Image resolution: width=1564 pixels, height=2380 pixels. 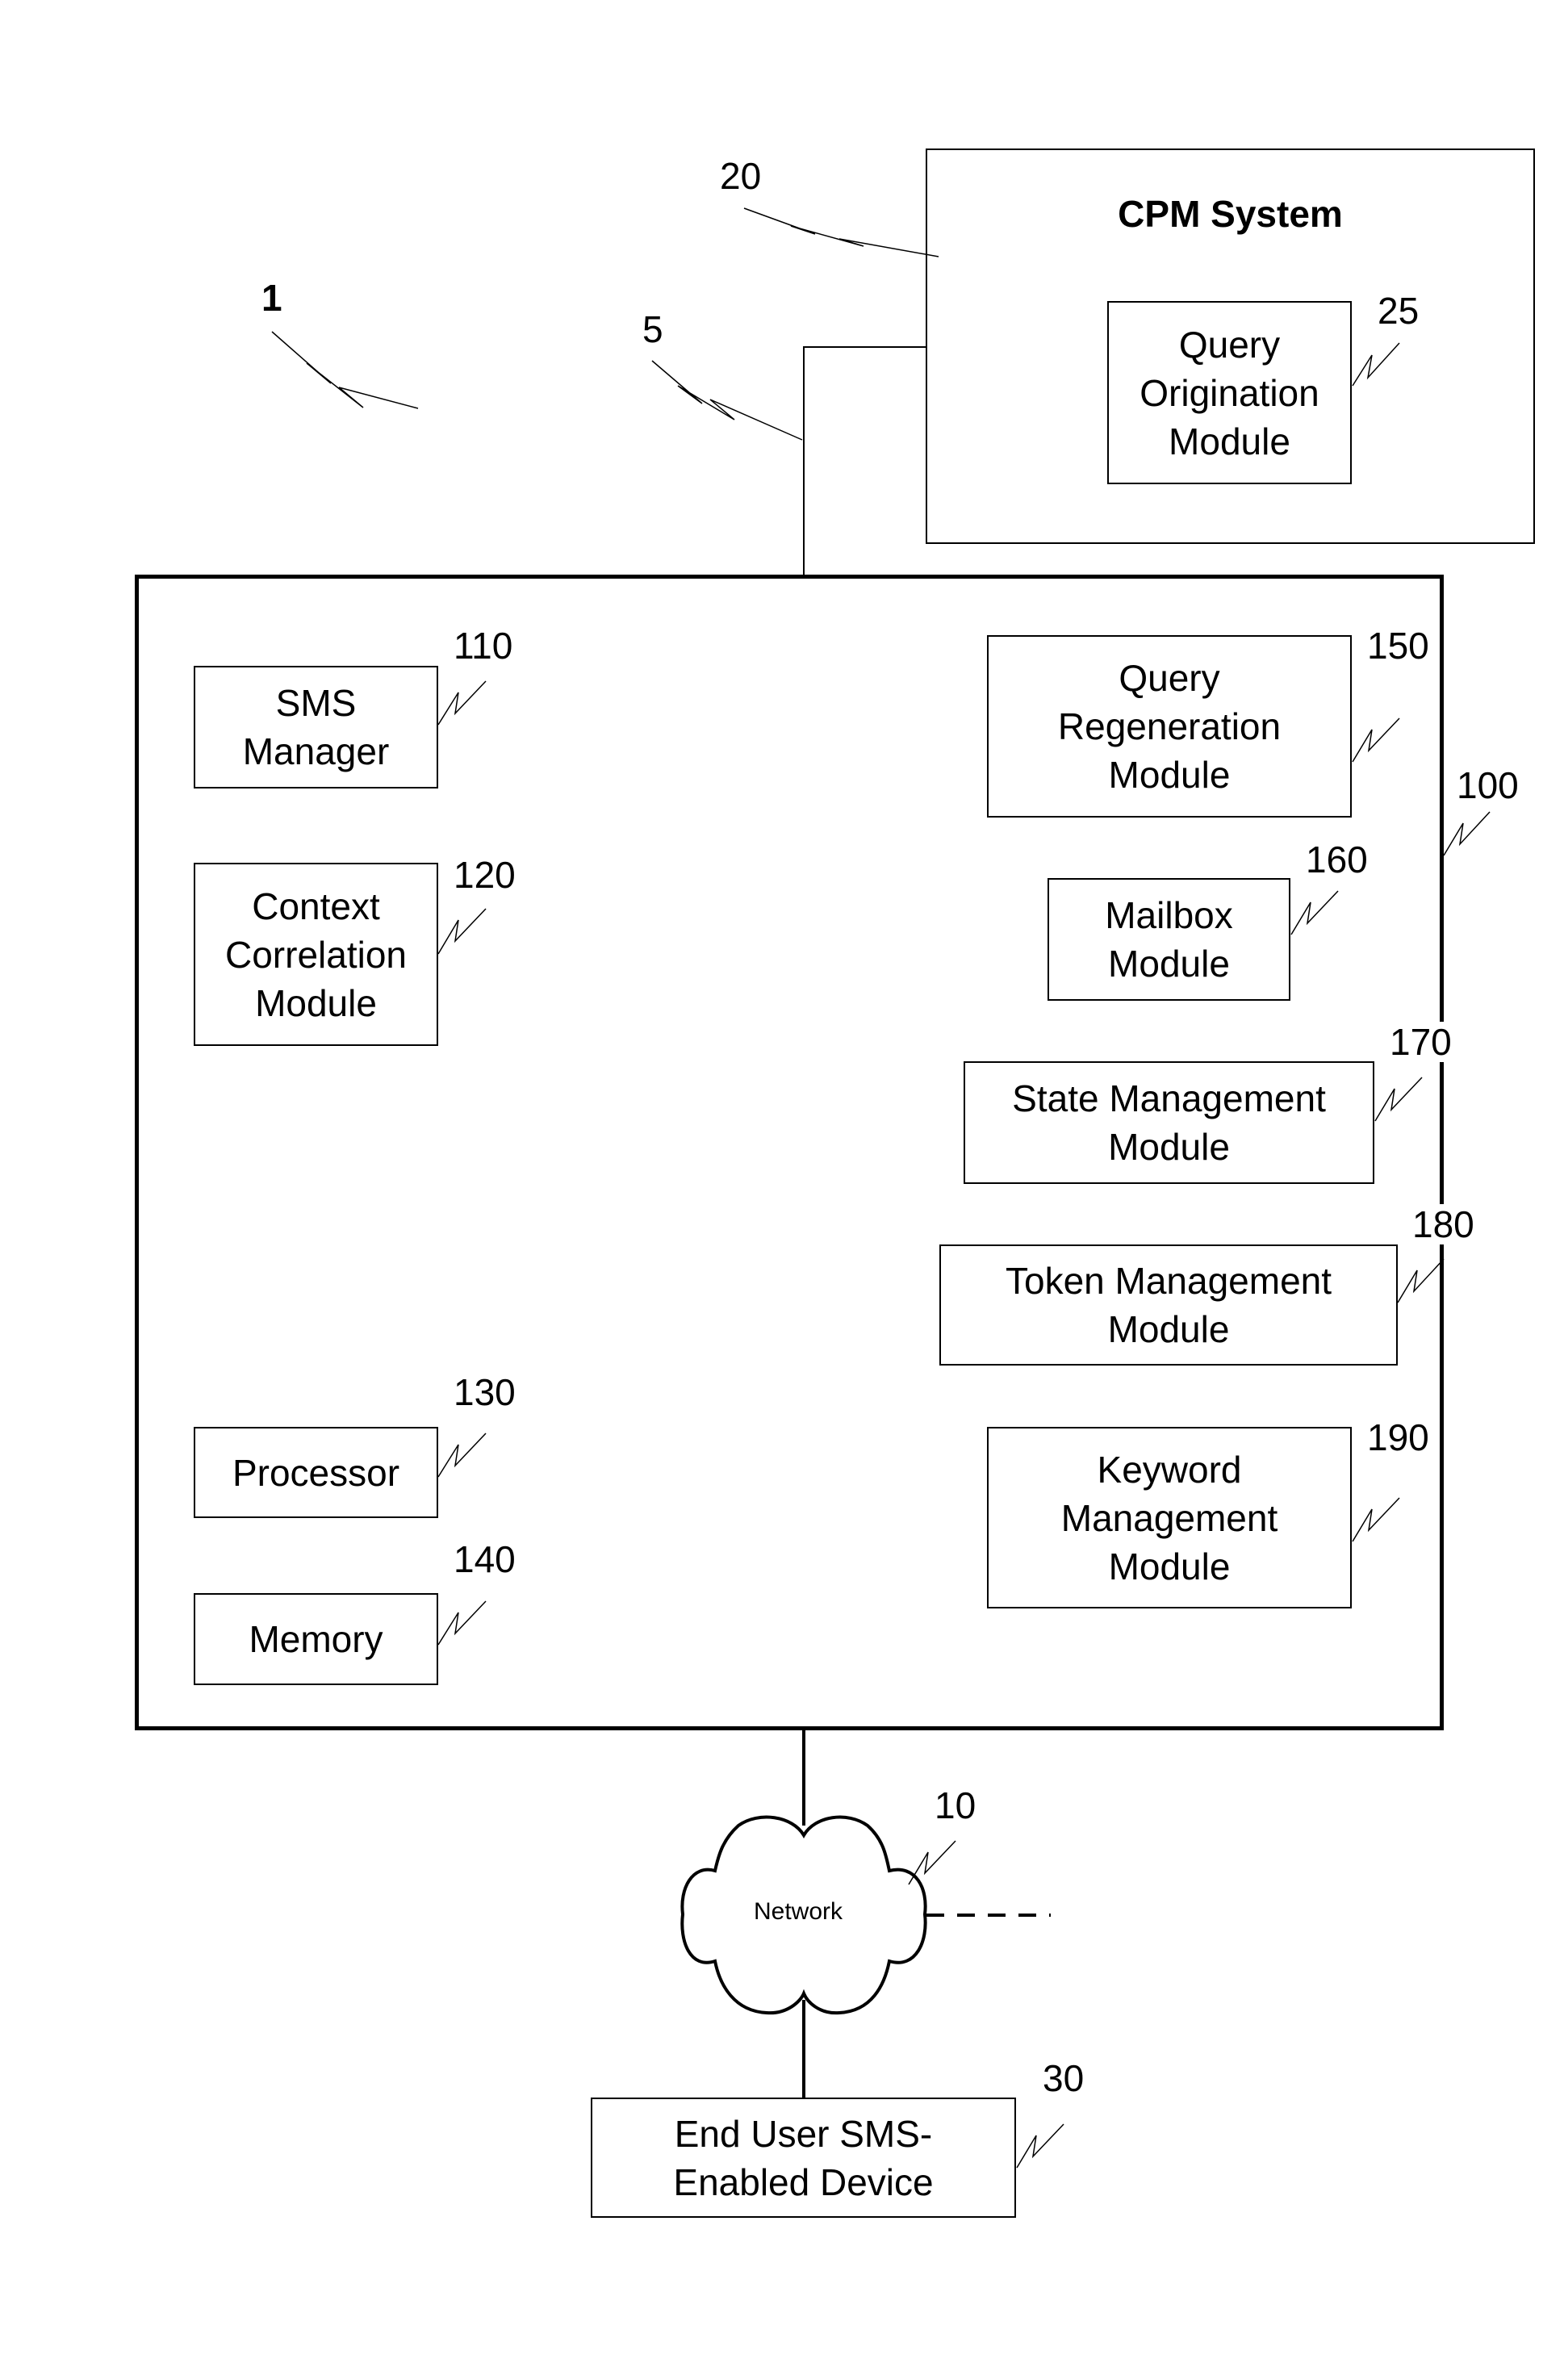 I want to click on ref-170: 170, so click(x=1420, y=1042).